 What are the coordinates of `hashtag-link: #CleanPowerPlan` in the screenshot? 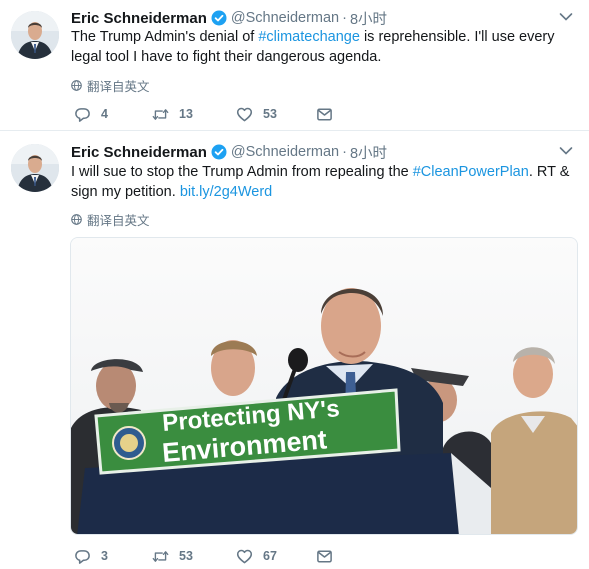 It's located at (471, 172).